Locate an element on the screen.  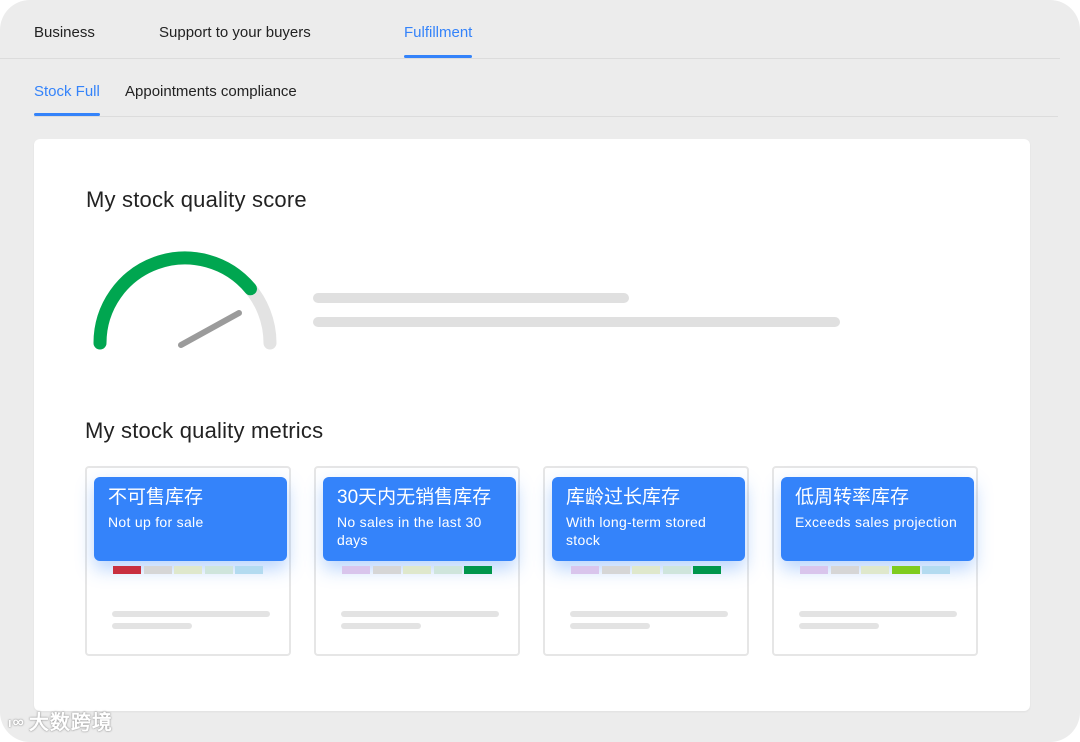
metric-card-header: 30天内无销售库存 No sales in the last 30 days is located at coordinates (419, 519).